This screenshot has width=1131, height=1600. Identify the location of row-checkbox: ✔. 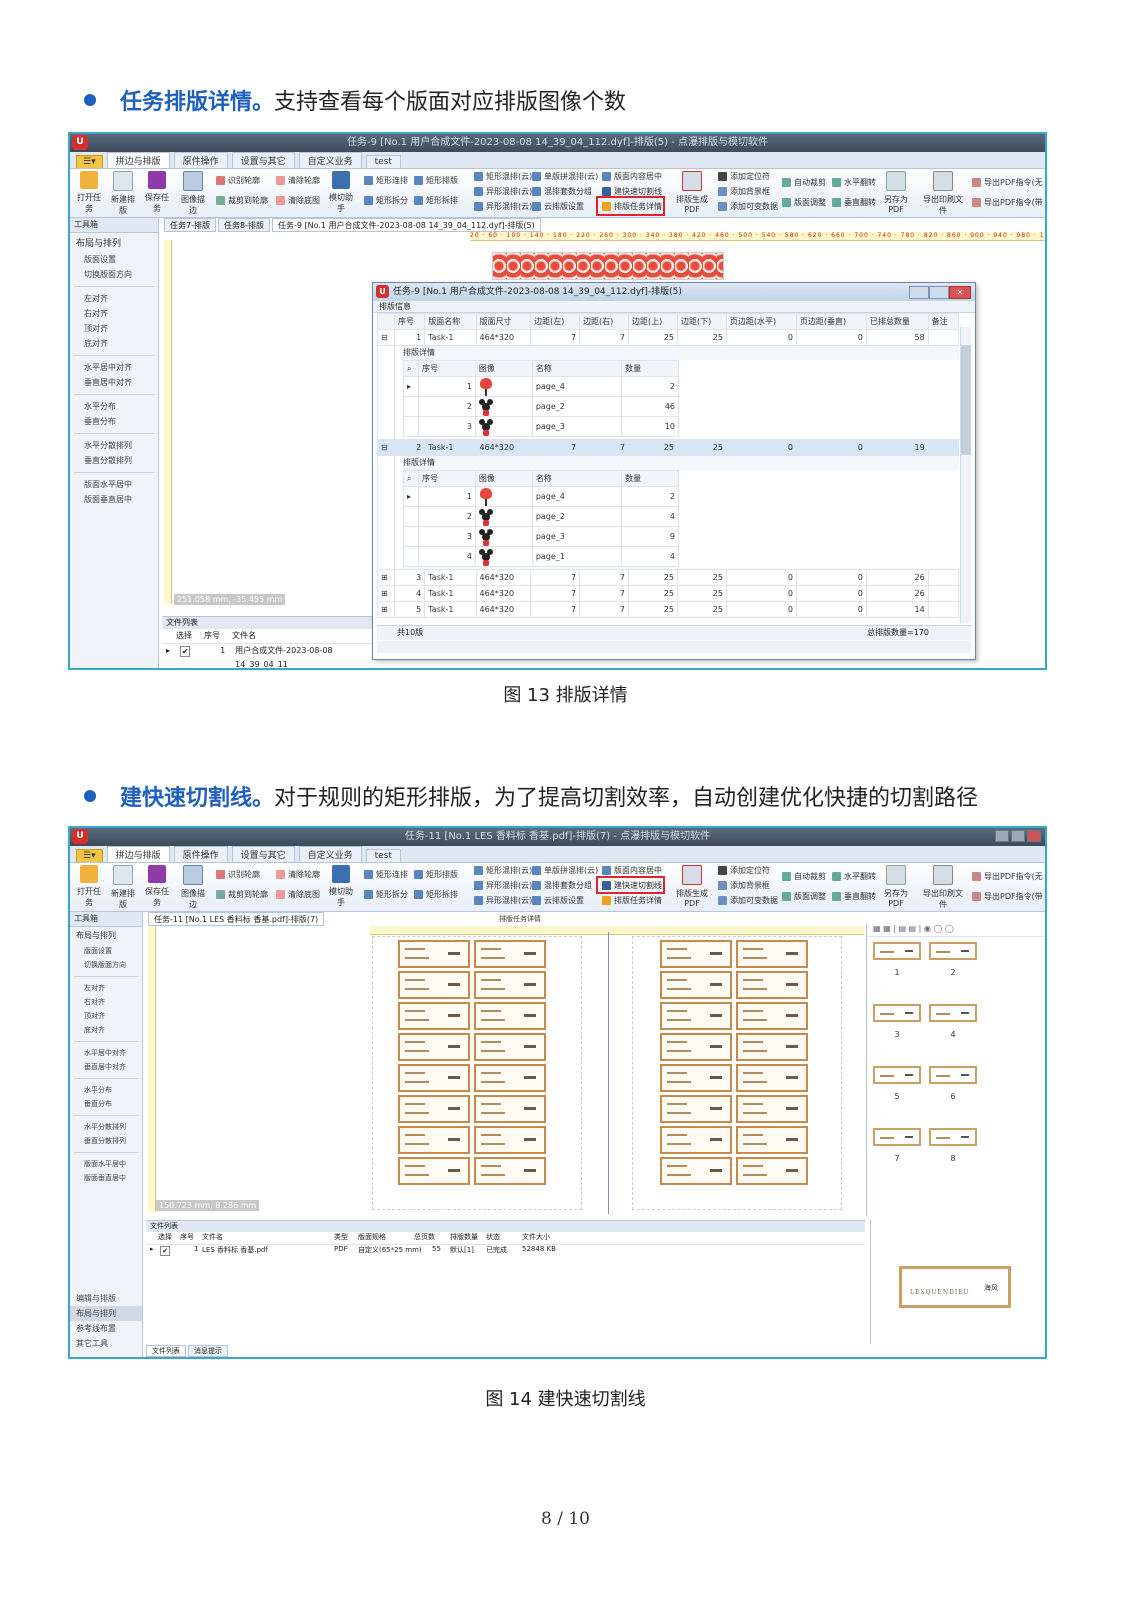
(185, 651).